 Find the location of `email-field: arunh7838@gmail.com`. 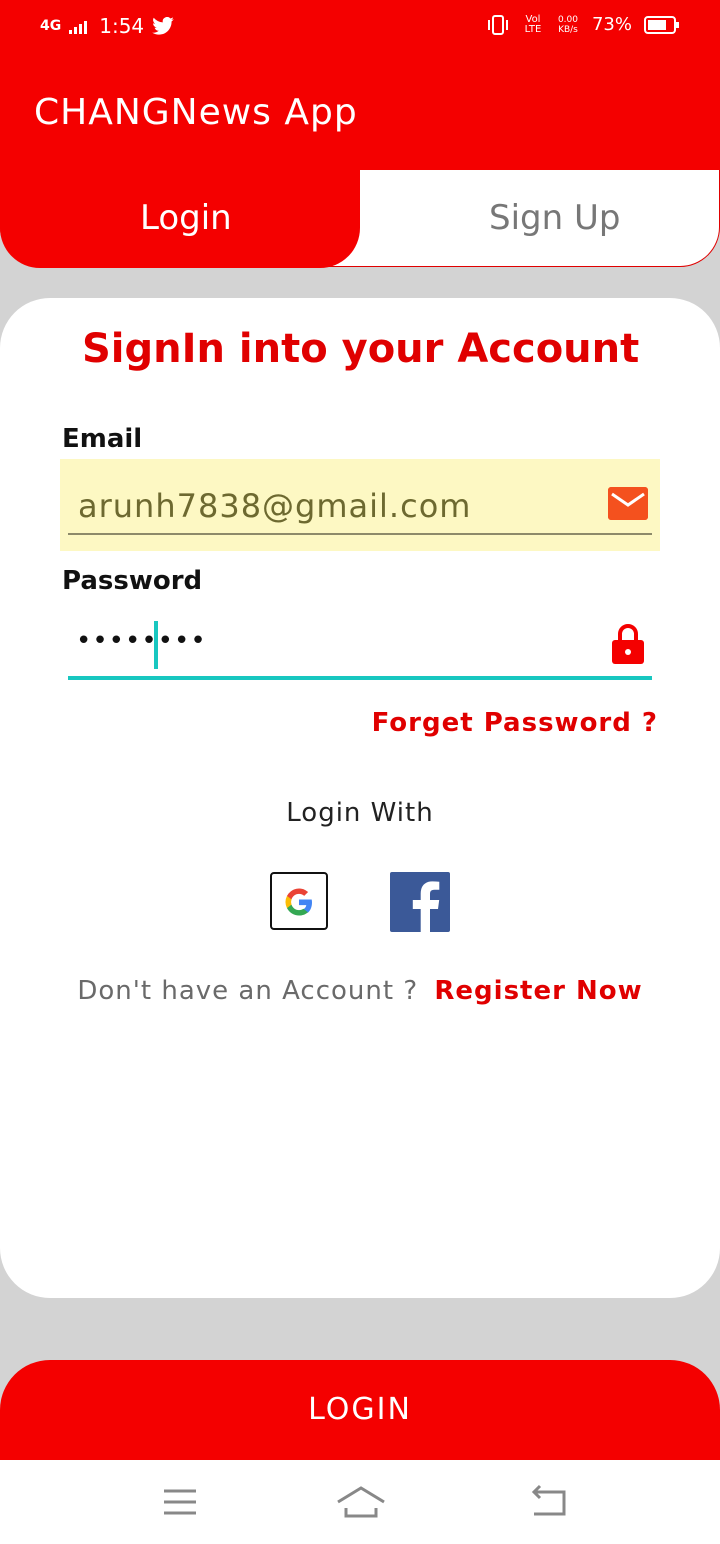

email-field: arunh7838@gmail.com is located at coordinates (360, 505).